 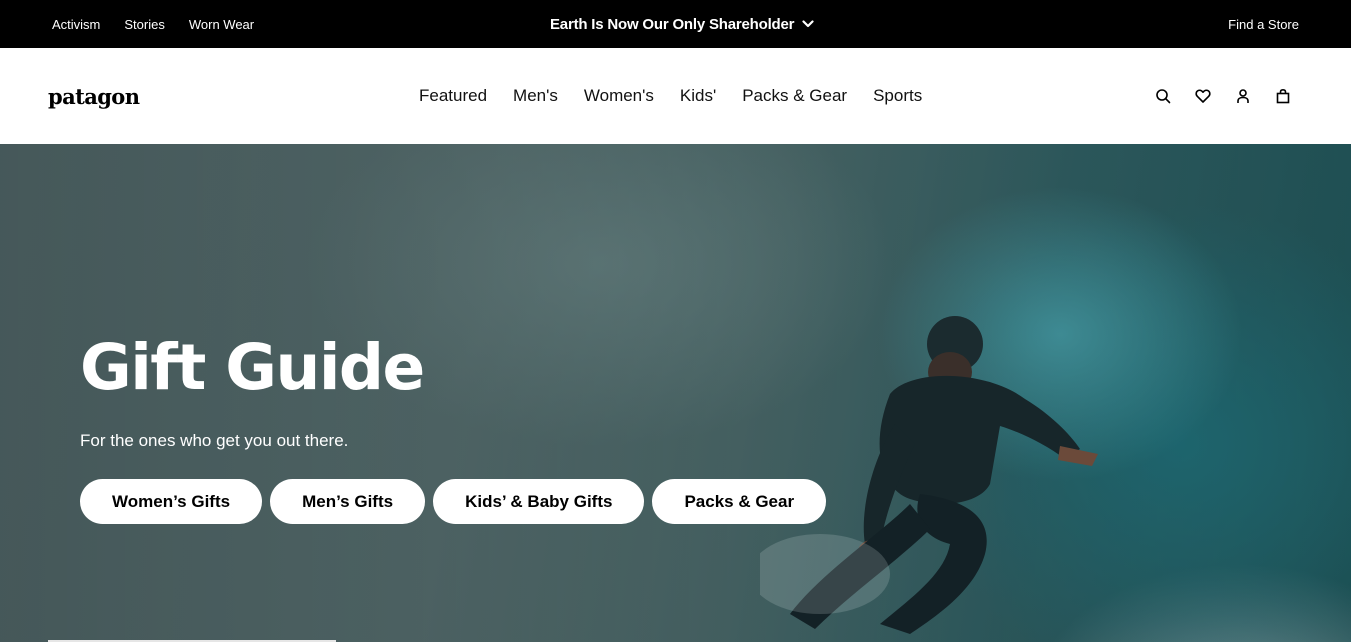 What do you see at coordinates (929, 475) in the screenshot?
I see `surfer-image` at bounding box center [929, 475].